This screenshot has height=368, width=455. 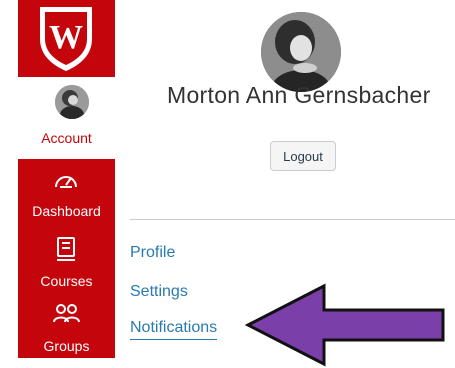 What do you see at coordinates (66, 313) in the screenshot?
I see `people-icon` at bounding box center [66, 313].